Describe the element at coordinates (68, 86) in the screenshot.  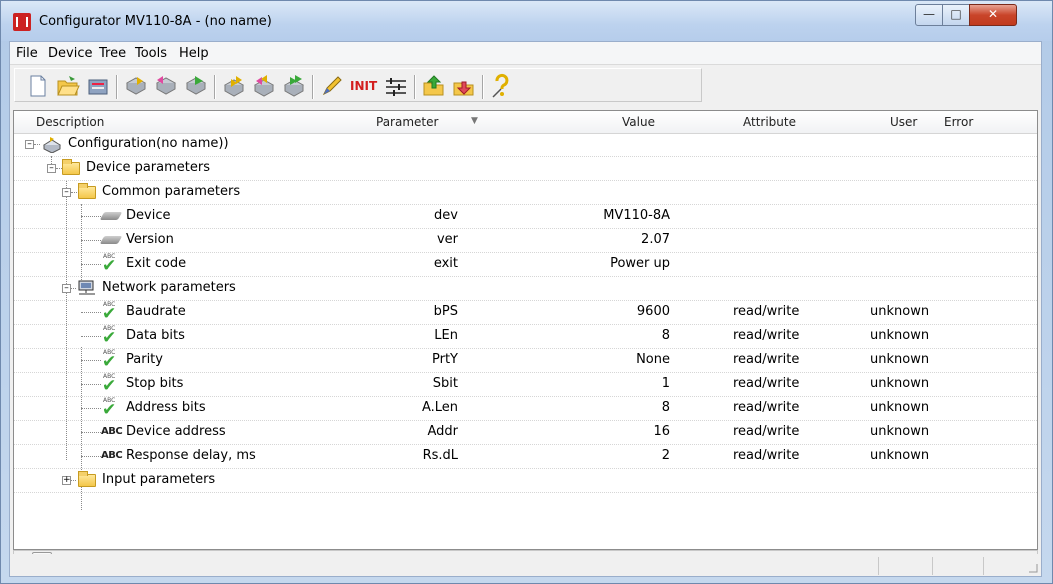
I see `open-icon` at that location.